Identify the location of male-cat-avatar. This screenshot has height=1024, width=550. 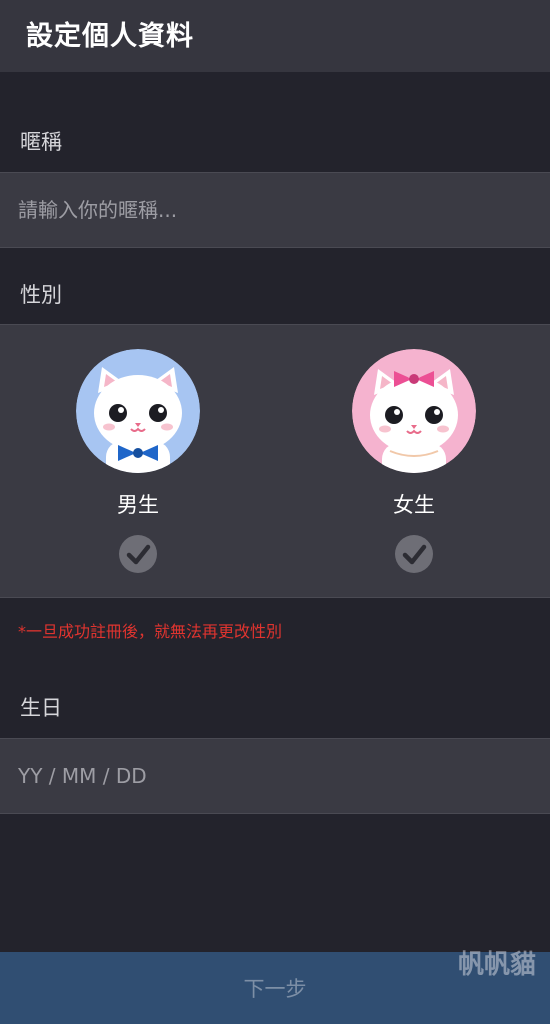
(138, 411).